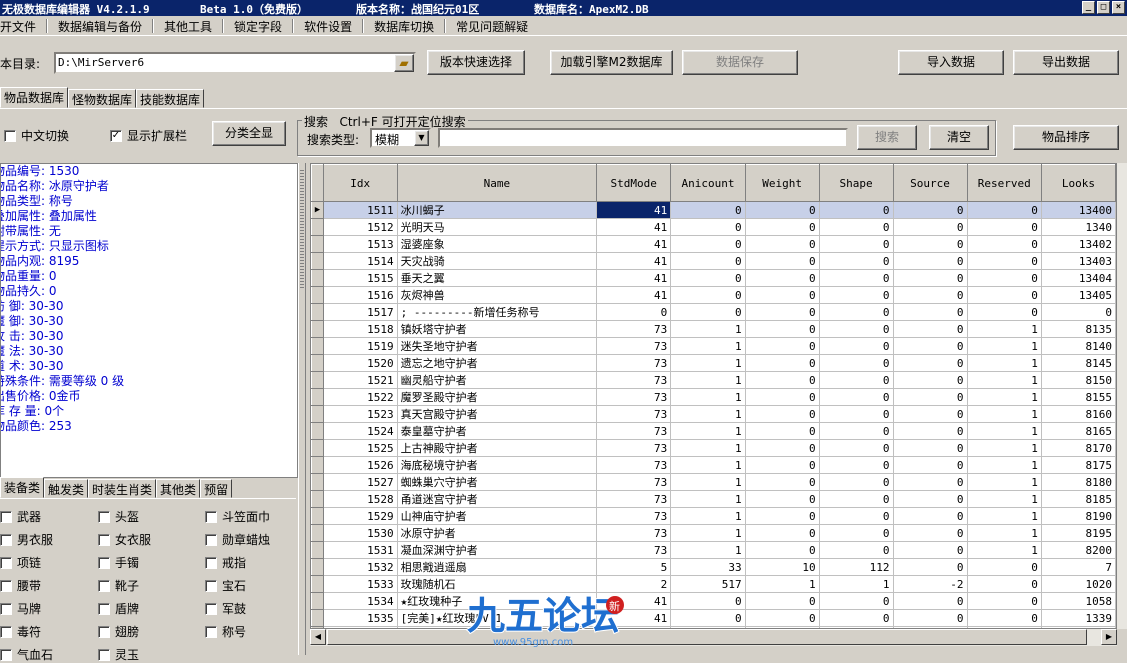  Describe the element at coordinates (360, 431) in the screenshot. I see `cell-idx: 1524` at that location.